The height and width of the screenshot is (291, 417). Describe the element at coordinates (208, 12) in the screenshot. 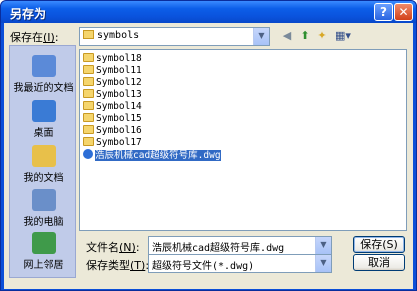

I see `title-bar: 另存为 ? ✕` at that location.